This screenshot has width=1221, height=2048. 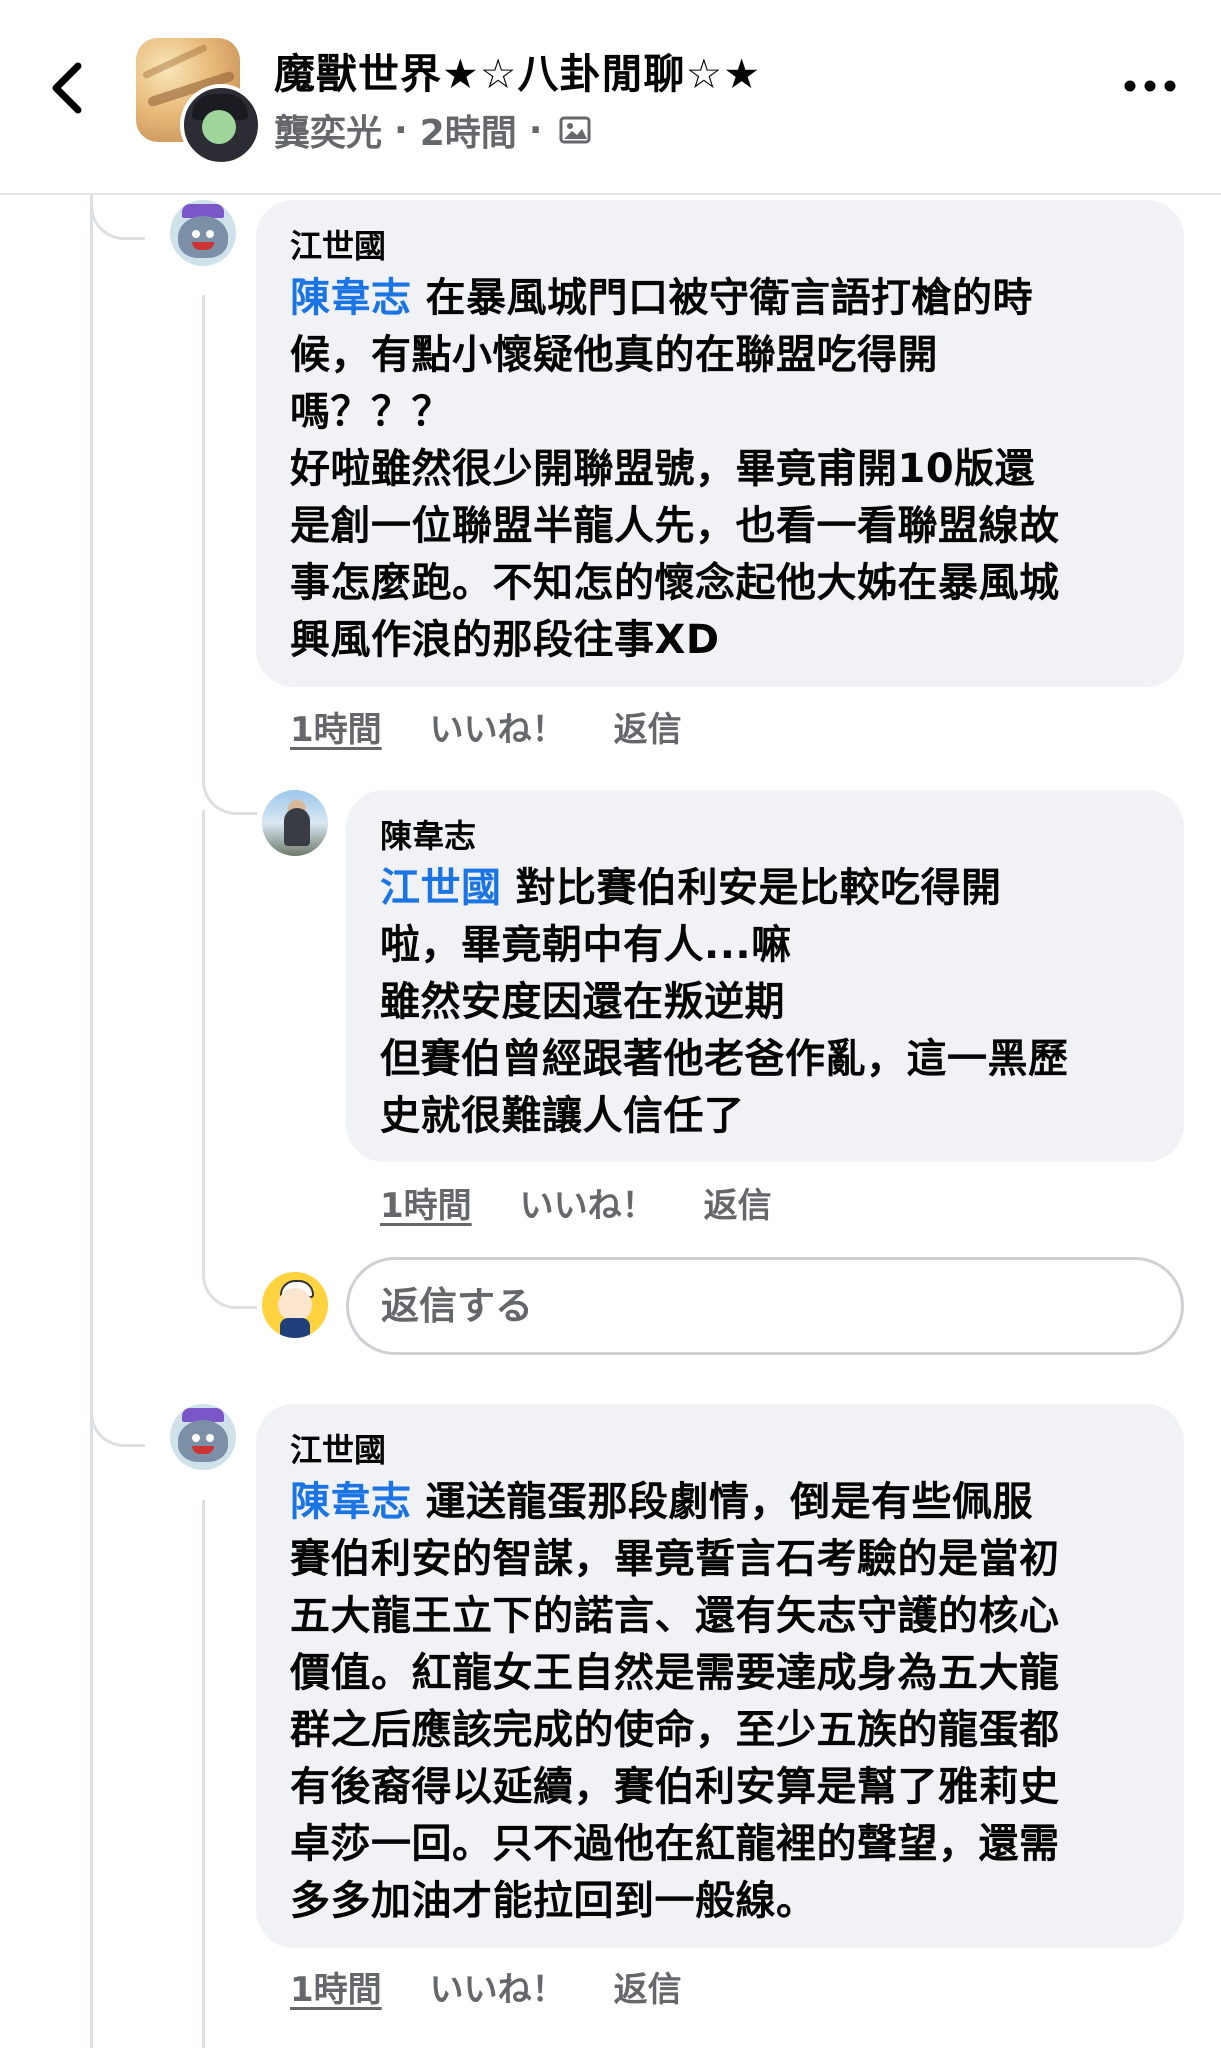 What do you see at coordinates (675, 1559) in the screenshot?
I see `comment-line: 賽伯利安的智謀，畢竟誓言石考驗的是當初` at bounding box center [675, 1559].